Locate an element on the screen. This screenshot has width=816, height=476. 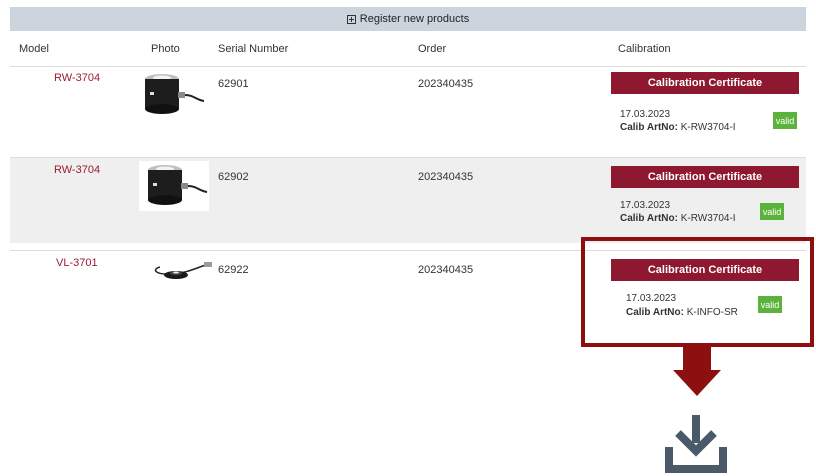
column-header-serial: Serial Number is located at coordinates (253, 49).